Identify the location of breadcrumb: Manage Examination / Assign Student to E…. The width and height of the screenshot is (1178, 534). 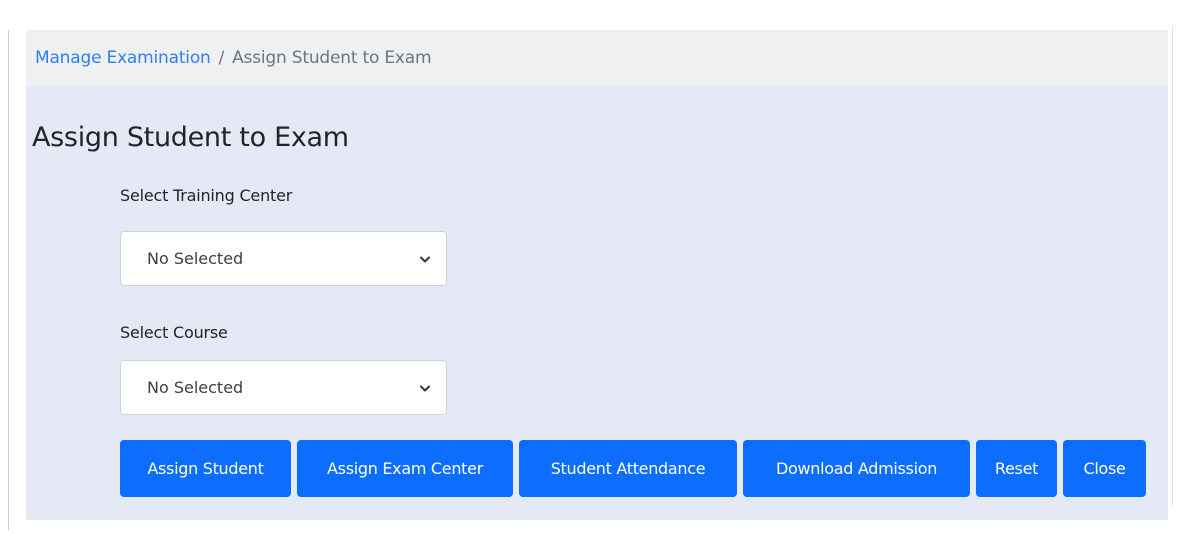
(597, 58).